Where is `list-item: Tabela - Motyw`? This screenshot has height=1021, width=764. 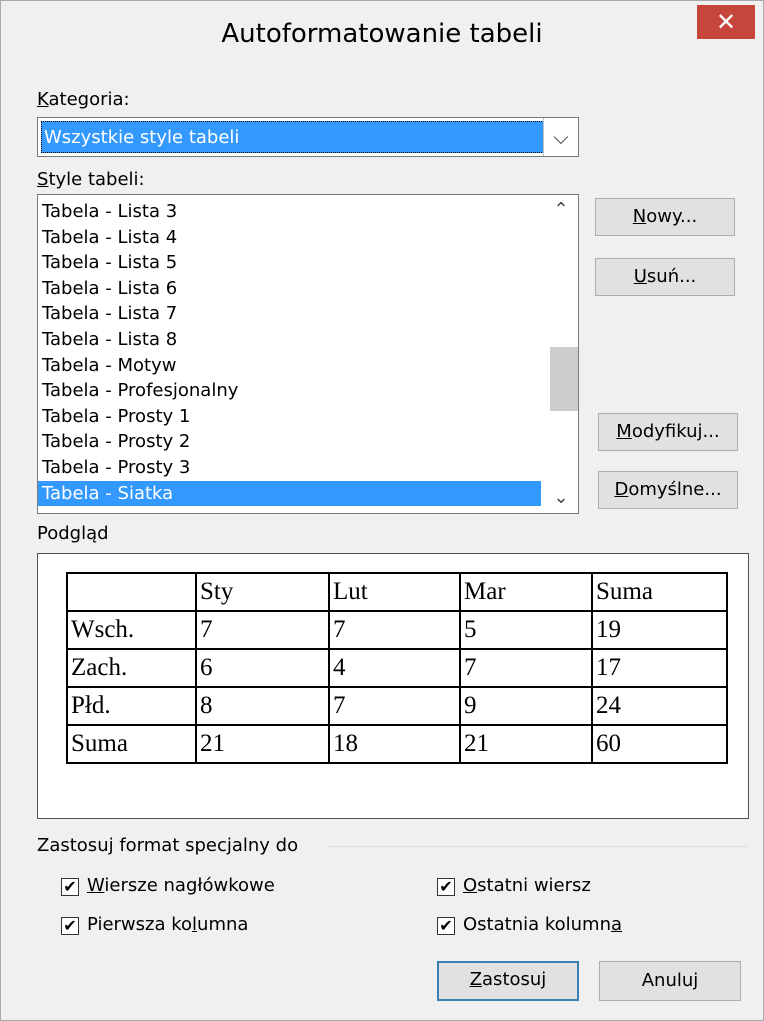
list-item: Tabela - Motyw is located at coordinates (289, 366).